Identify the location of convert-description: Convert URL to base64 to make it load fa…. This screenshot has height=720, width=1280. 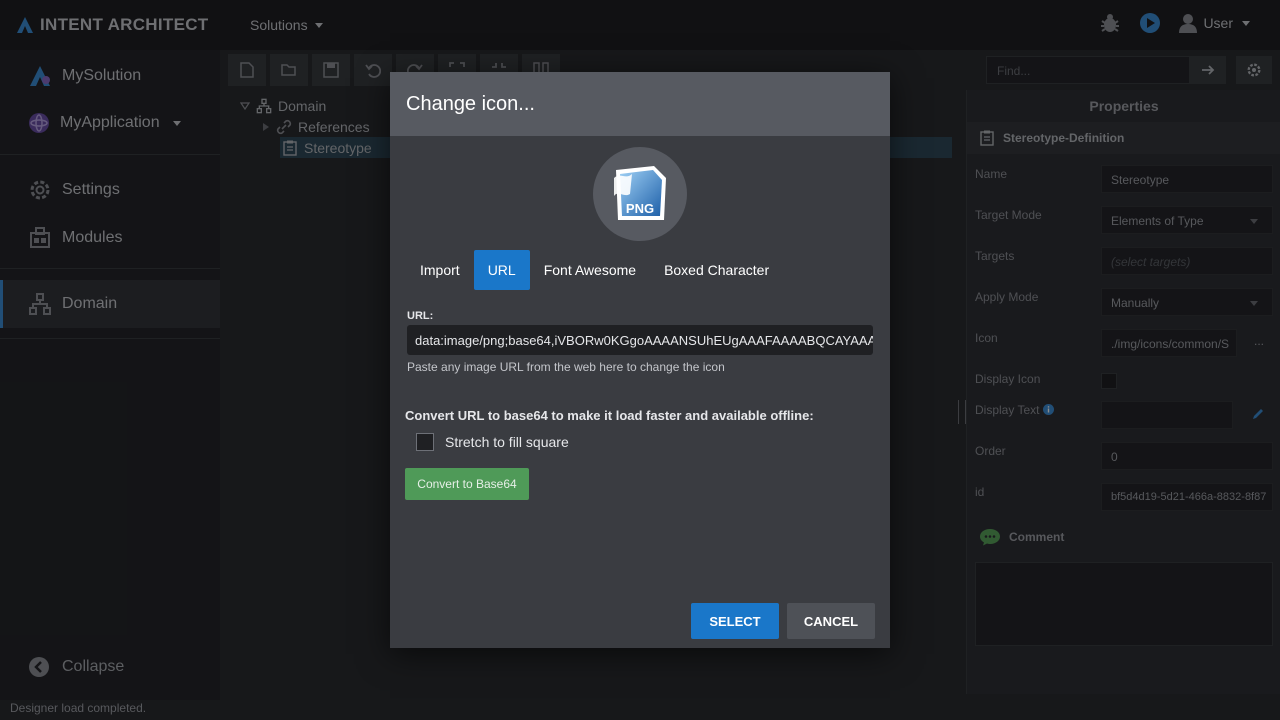
(609, 415).